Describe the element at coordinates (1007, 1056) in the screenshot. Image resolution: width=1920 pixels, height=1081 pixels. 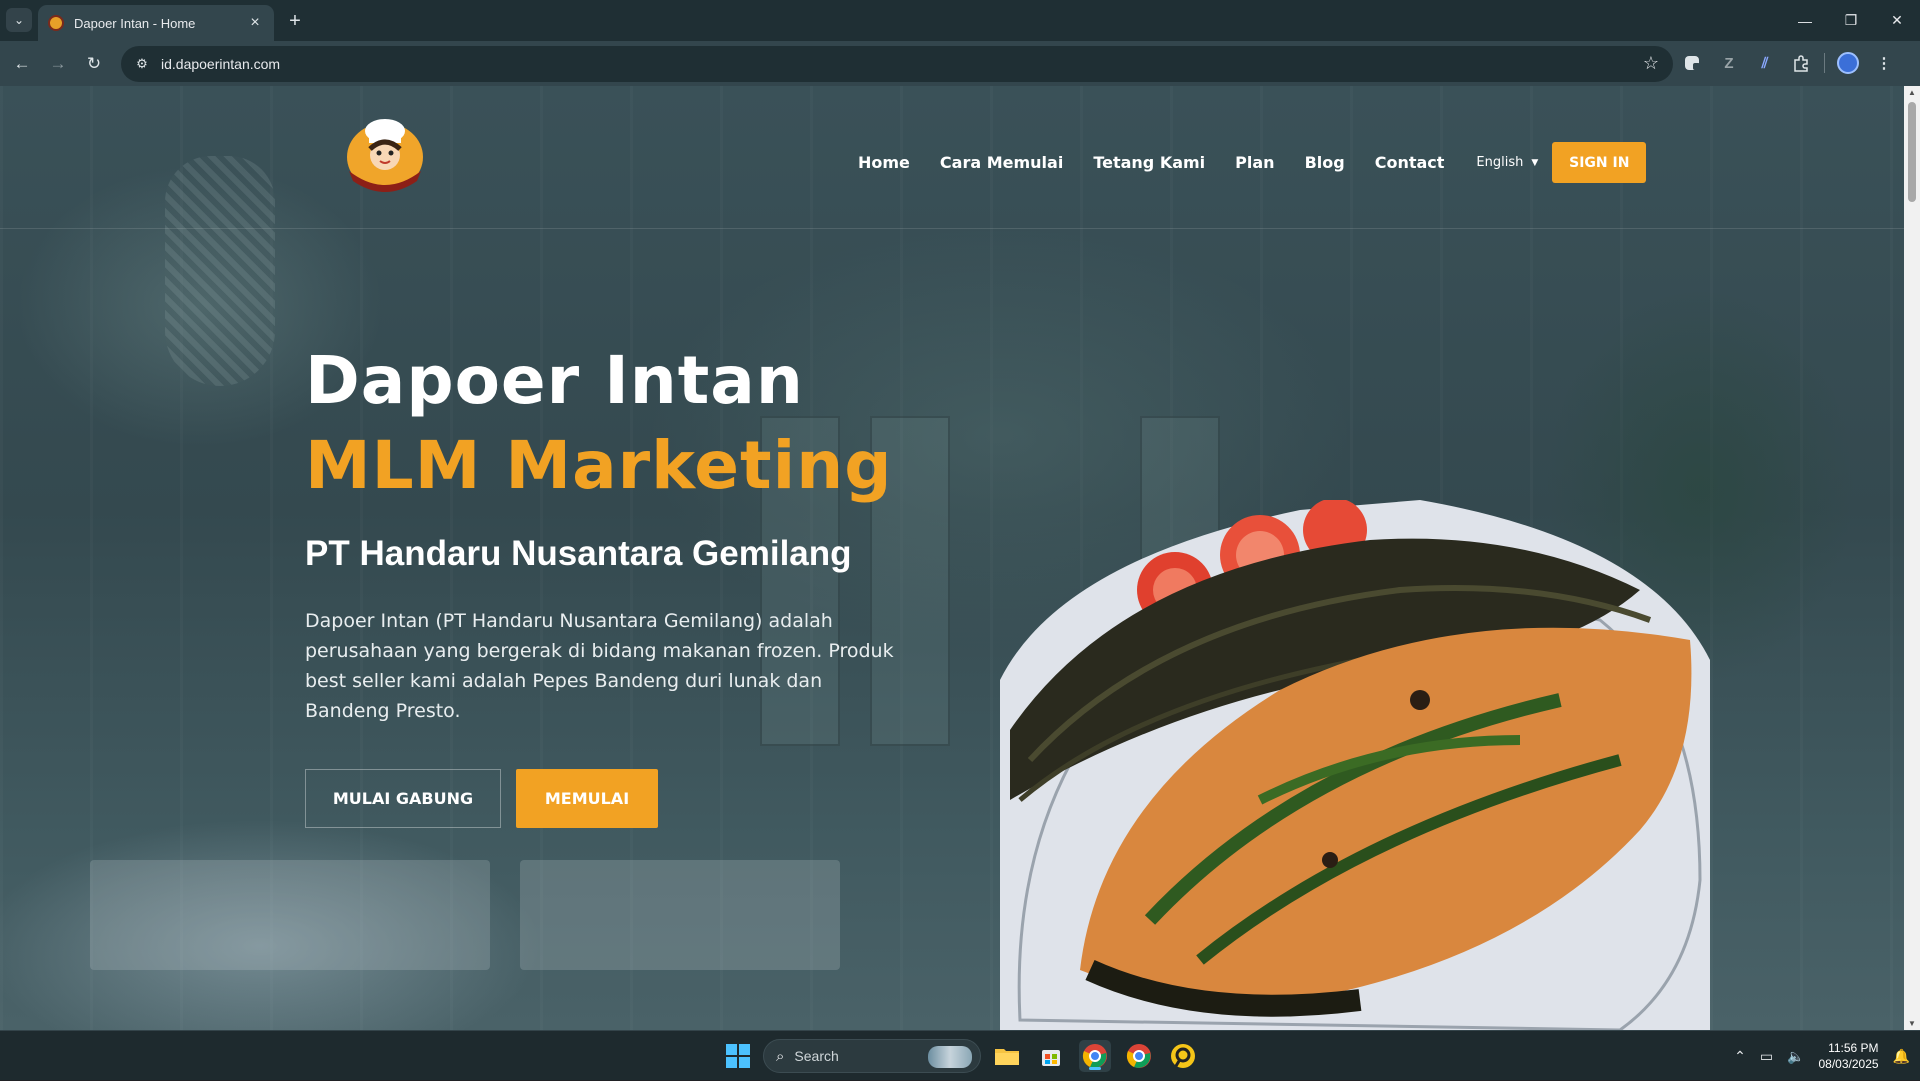
I see `file-explorer-icon` at that location.